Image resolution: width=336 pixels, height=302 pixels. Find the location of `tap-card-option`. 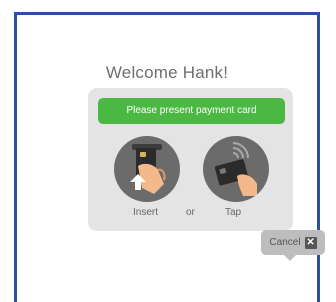

tap-card-option is located at coordinates (236, 169).